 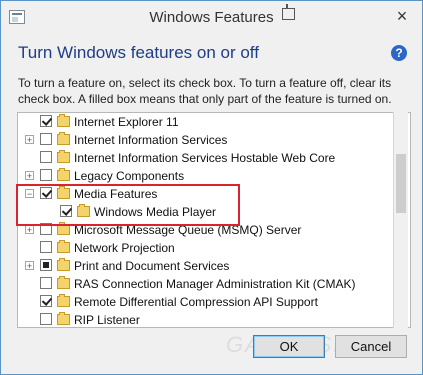 I want to click on page-heading: Turn Windows features on or off, so click(x=138, y=52).